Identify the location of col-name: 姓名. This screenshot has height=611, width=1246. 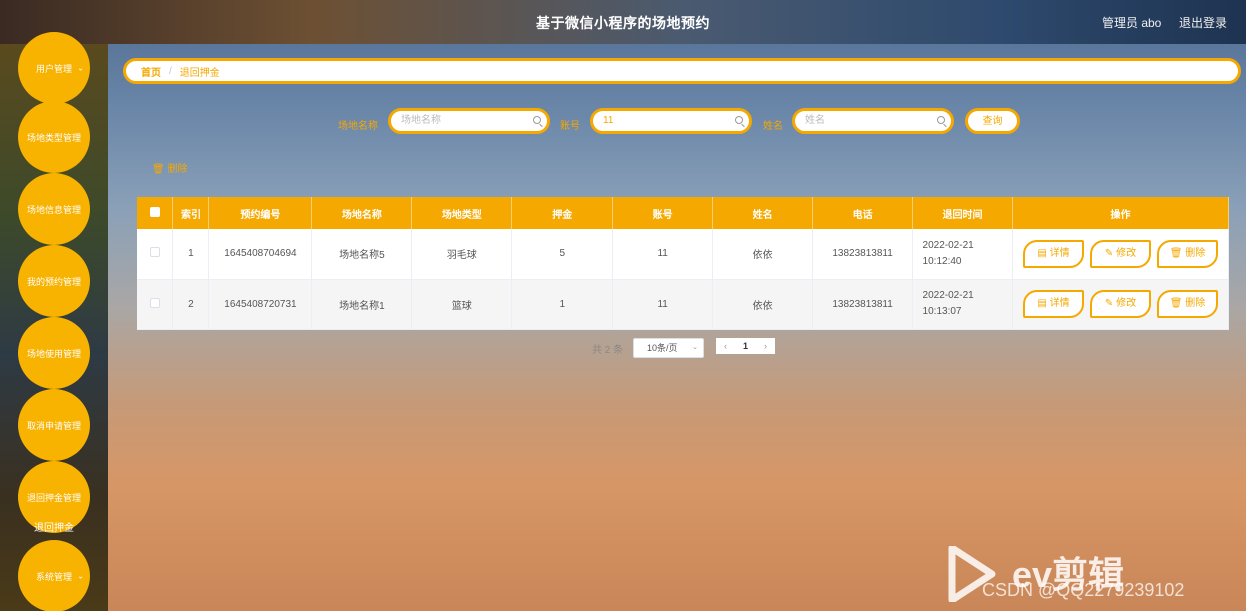
(763, 213).